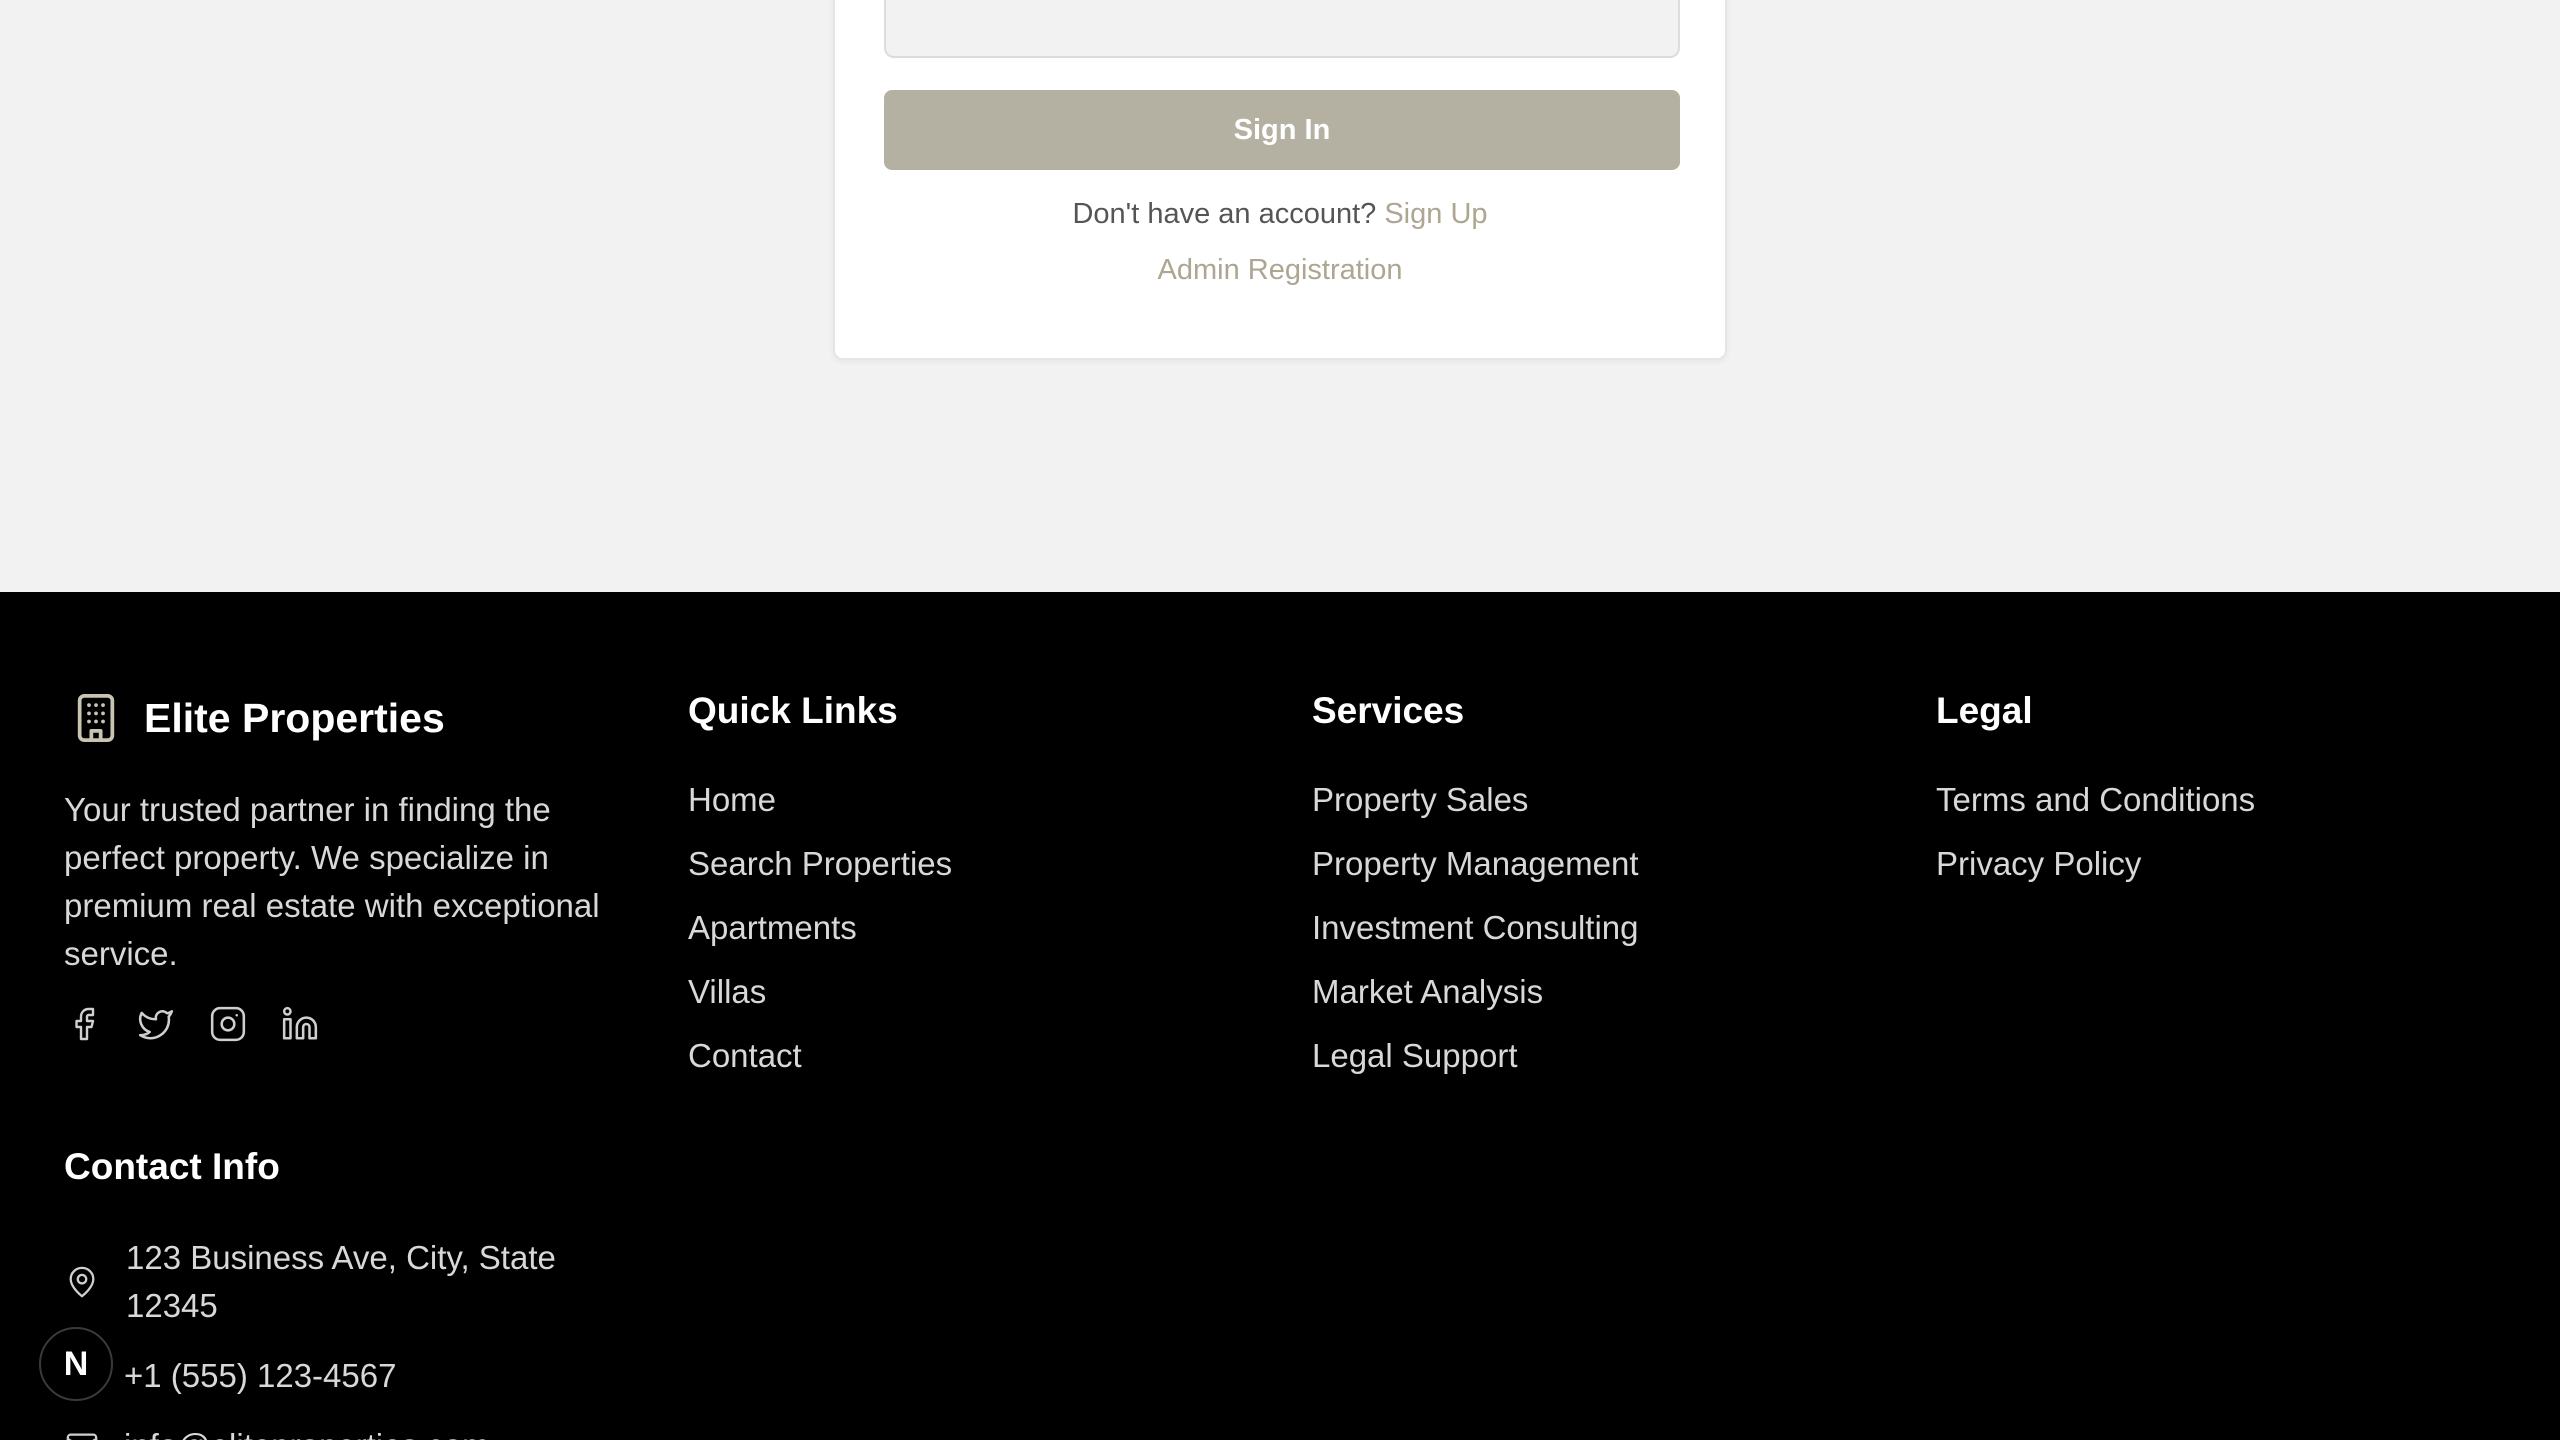 Image resolution: width=2560 pixels, height=1440 pixels. Describe the element at coordinates (2095, 812) in the screenshot. I see `legal-terms: Terms and Conditions` at that location.